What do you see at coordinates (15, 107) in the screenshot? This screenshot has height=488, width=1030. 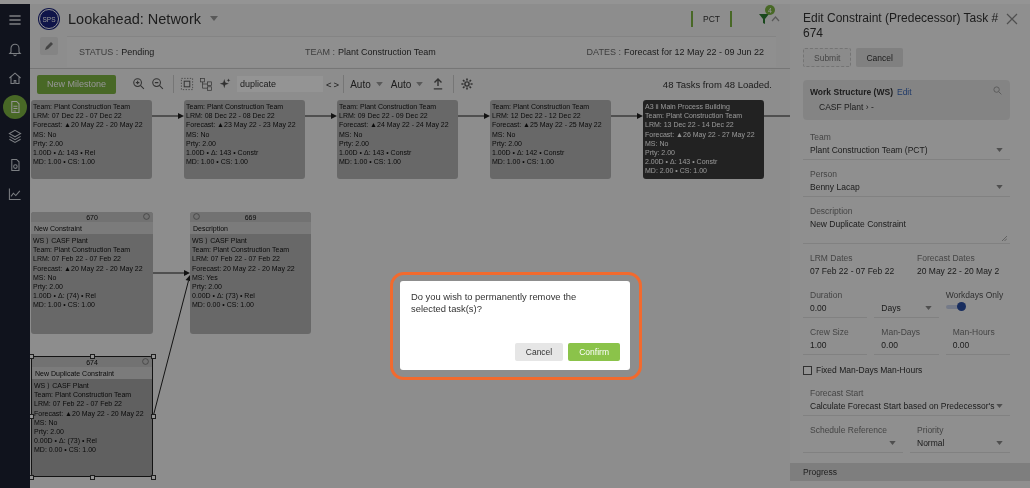 I see `sidebar-button` at bounding box center [15, 107].